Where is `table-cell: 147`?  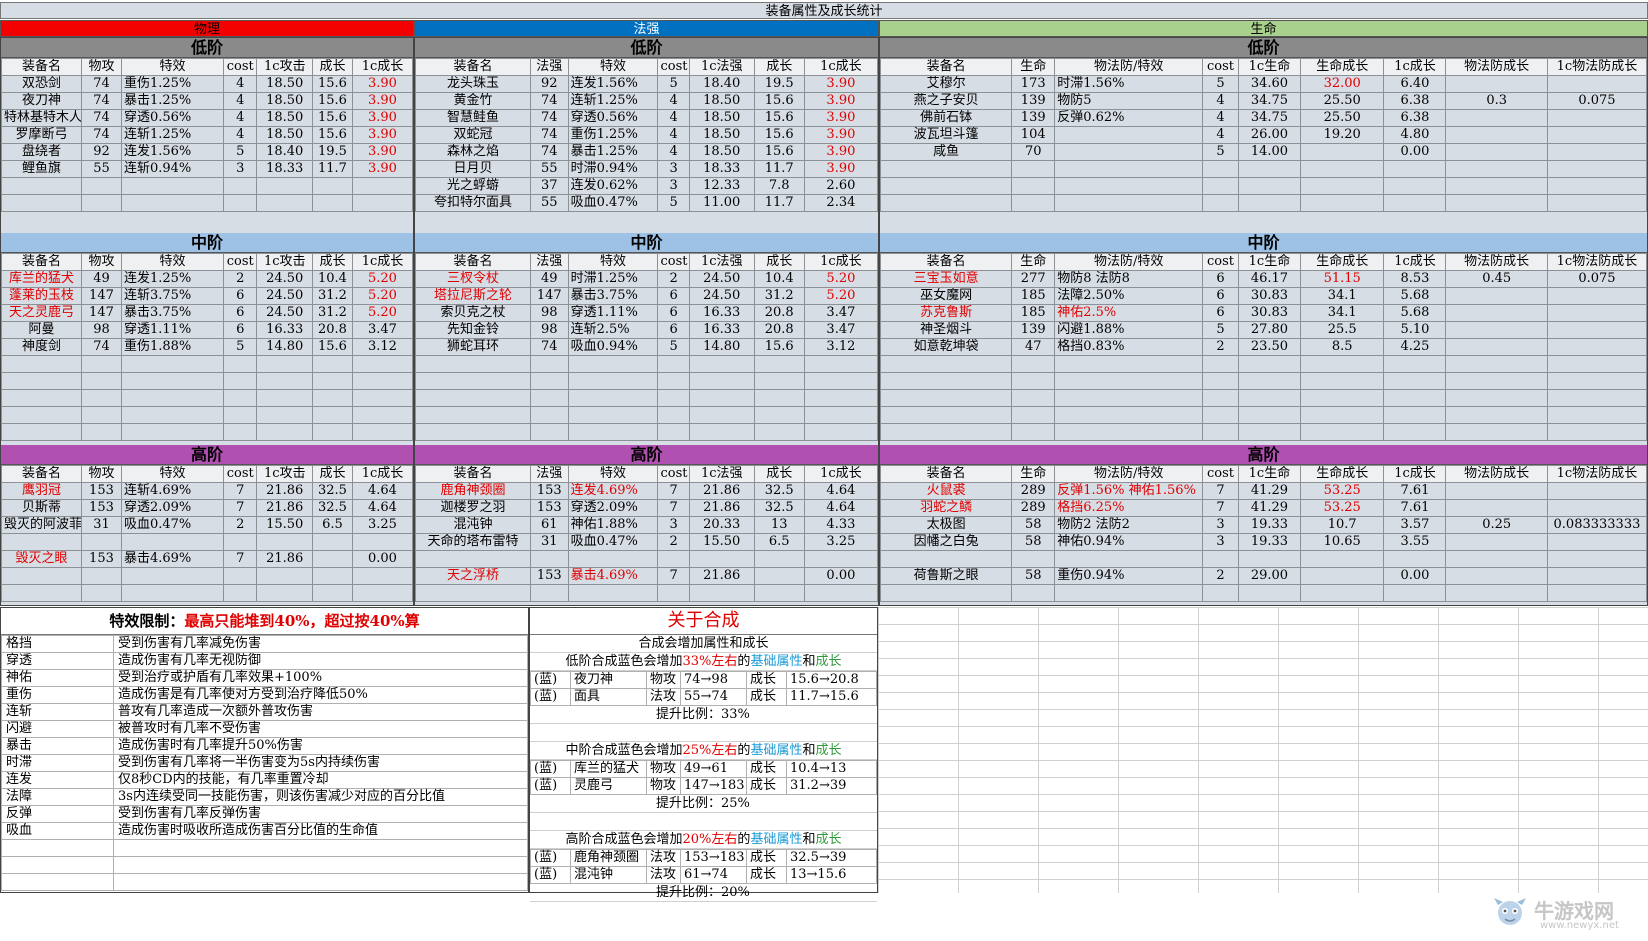
table-cell: 147 is located at coordinates (101, 296).